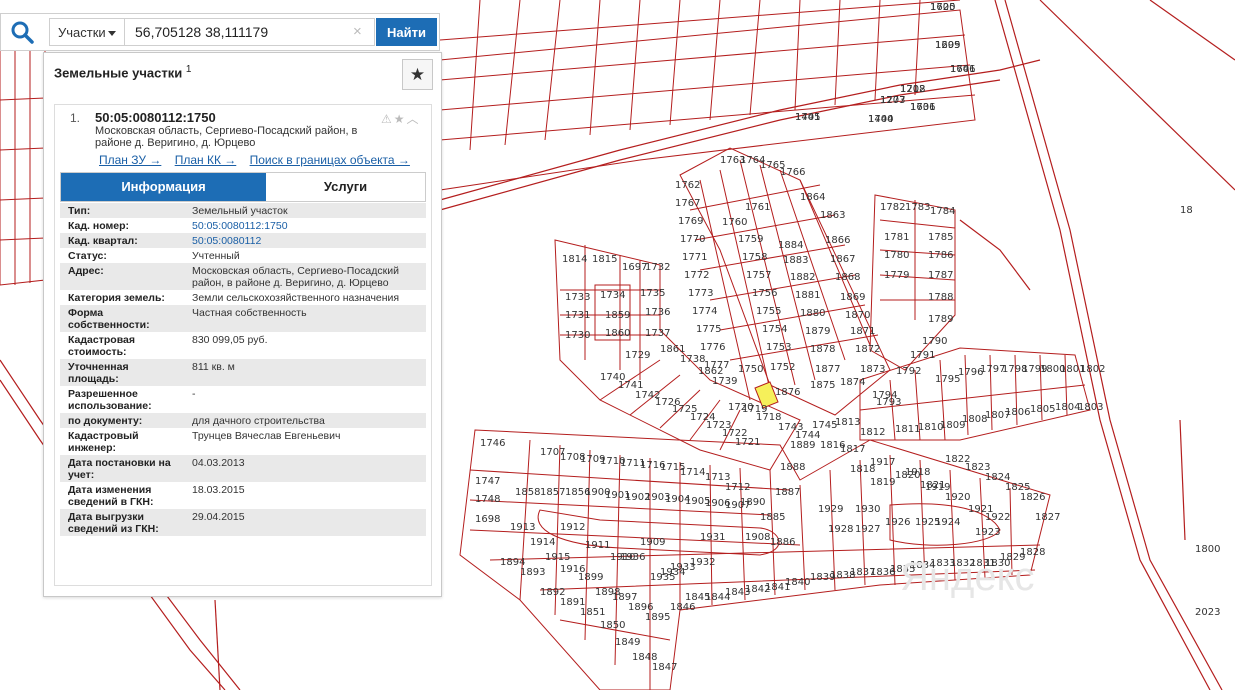  I want to click on parcel-label: 1889, so click(802, 445).